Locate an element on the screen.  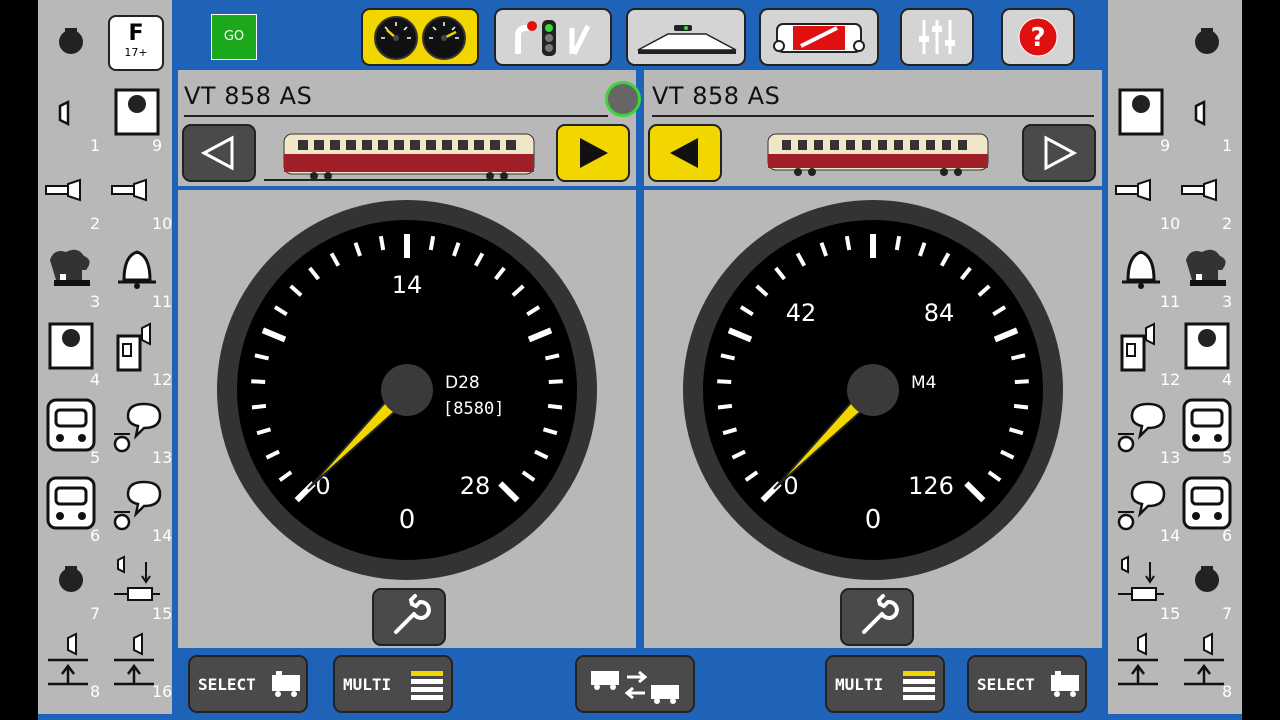
help-button: ? is located at coordinates (1038, 37).